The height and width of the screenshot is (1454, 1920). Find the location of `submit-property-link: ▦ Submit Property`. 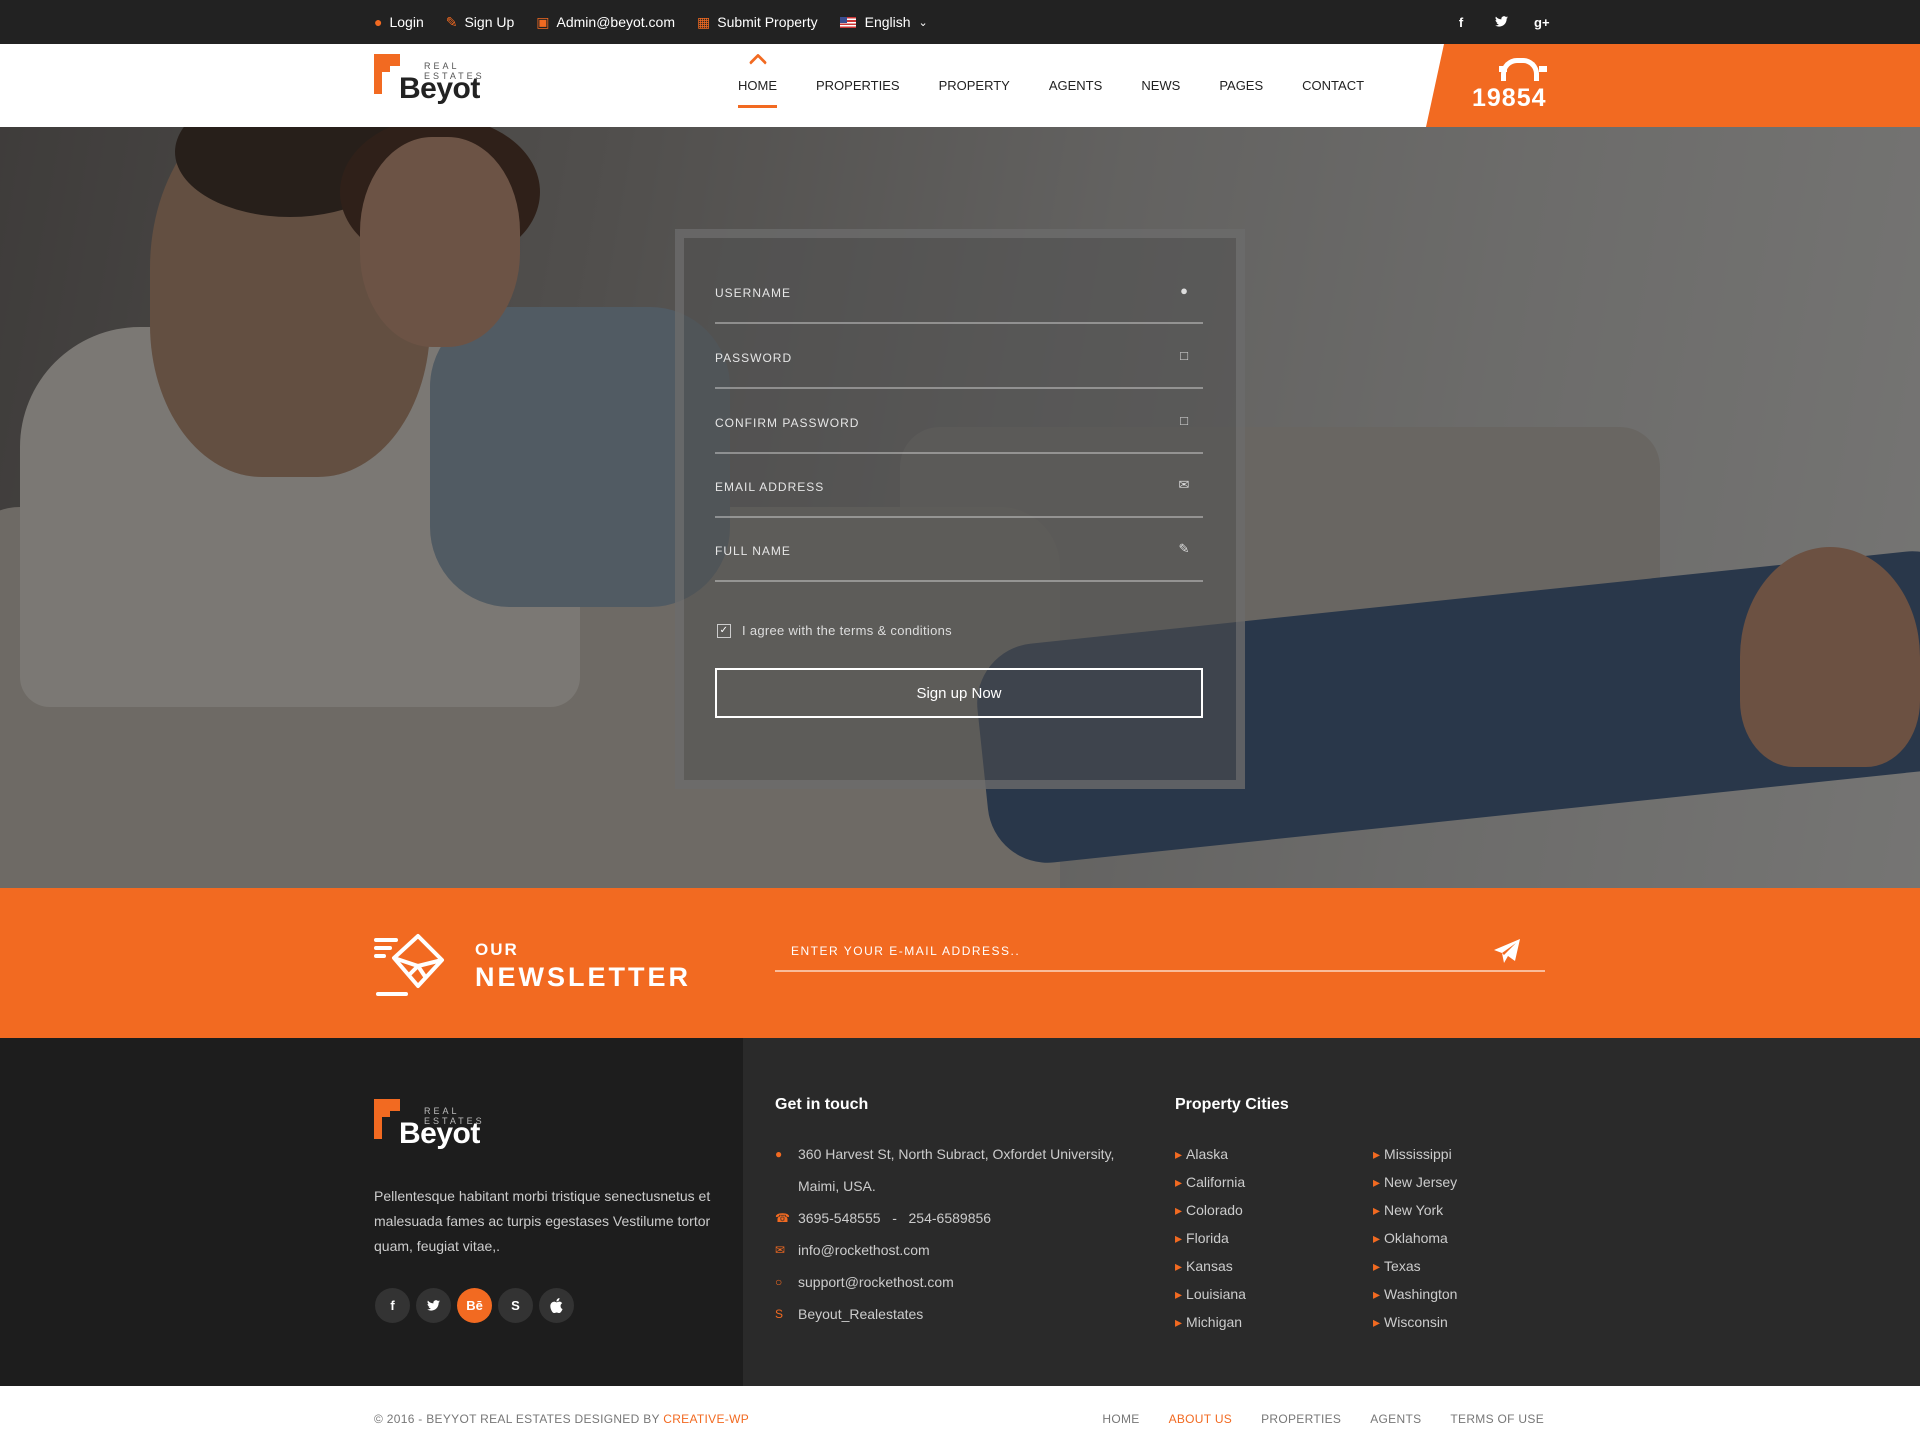

submit-property-link: ▦ Submit Property is located at coordinates (757, 22).